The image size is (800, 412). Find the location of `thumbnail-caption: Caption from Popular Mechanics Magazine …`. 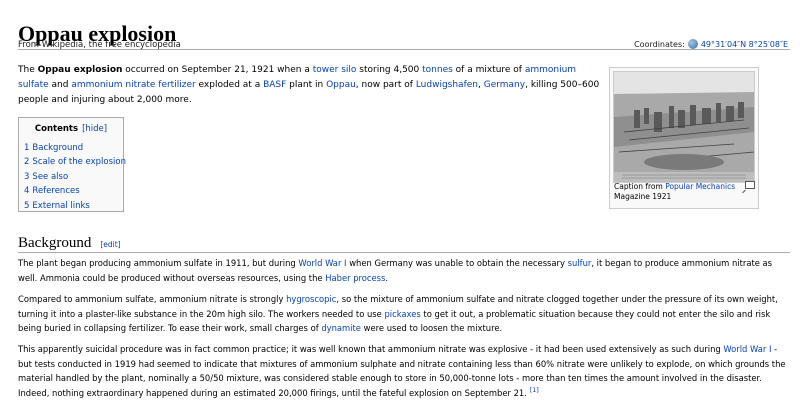

thumbnail-caption: Caption from Popular Mechanics Magazine … is located at coordinates (684, 192).